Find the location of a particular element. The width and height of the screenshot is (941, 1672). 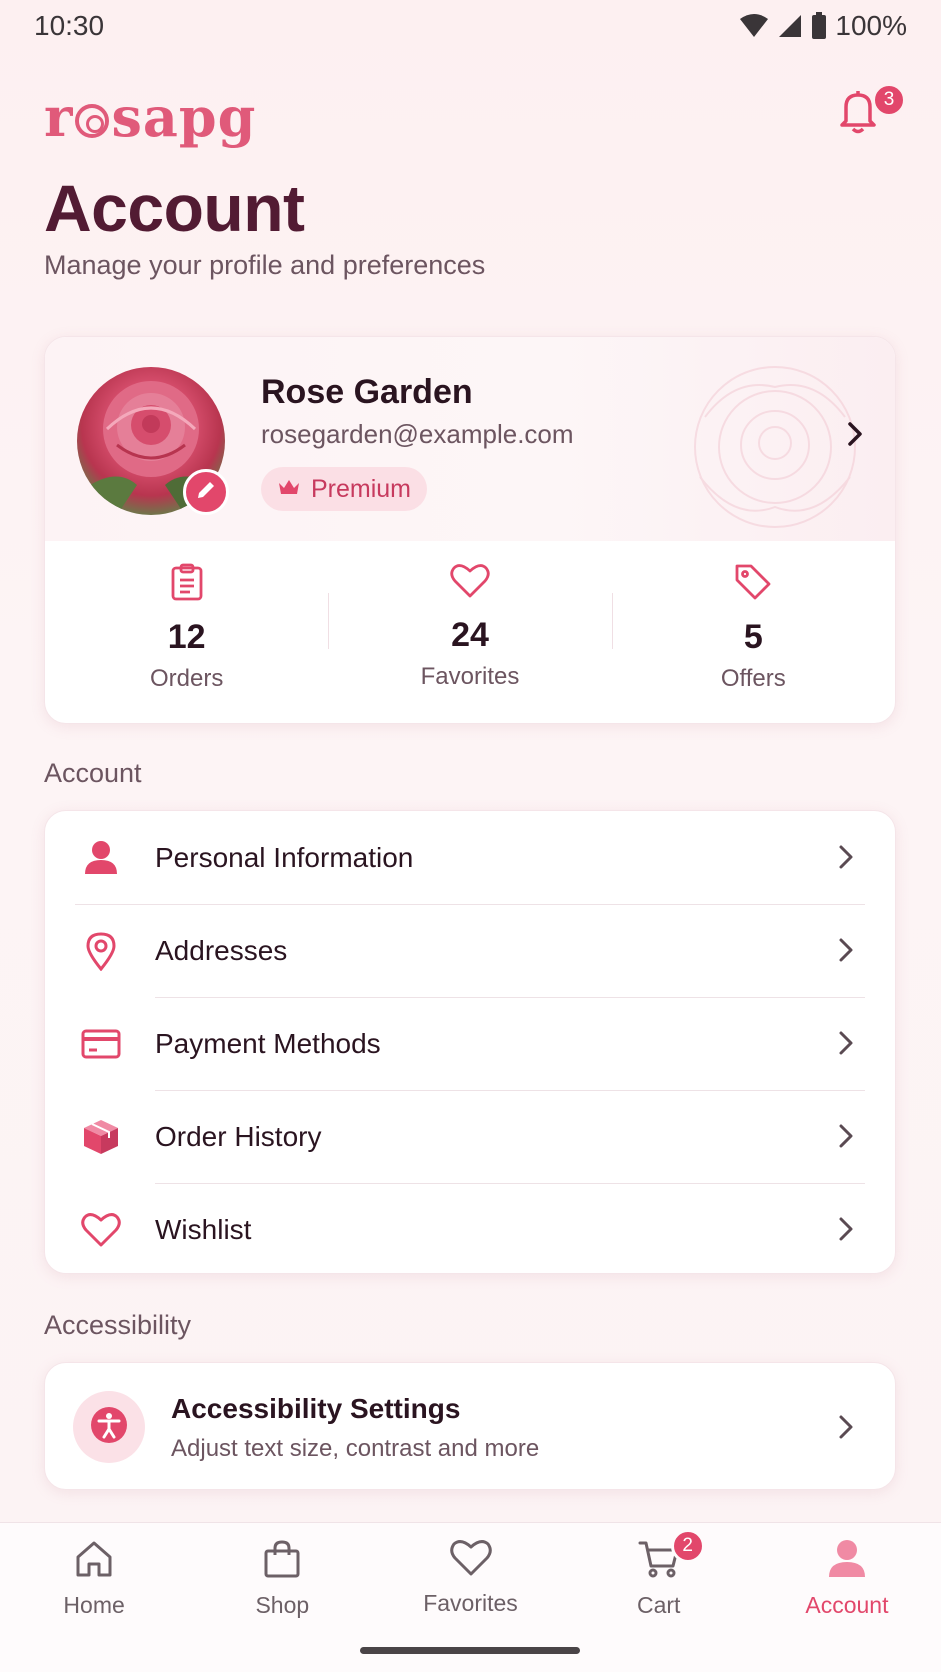

accessibility-icon is located at coordinates (109, 1427).